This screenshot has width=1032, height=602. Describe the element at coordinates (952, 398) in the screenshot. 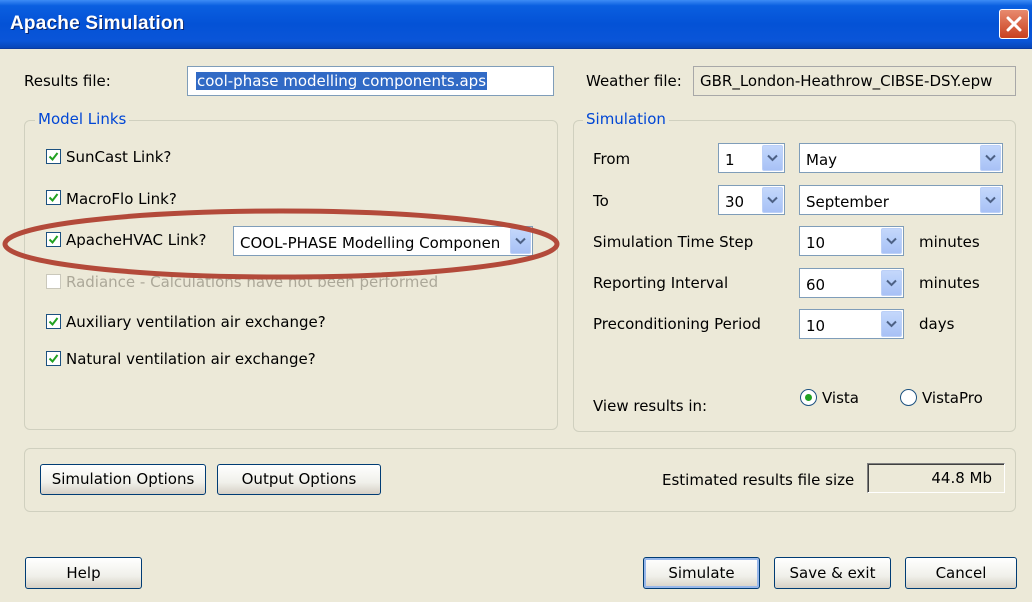

I see `vistapro-label: VistaPro` at that location.